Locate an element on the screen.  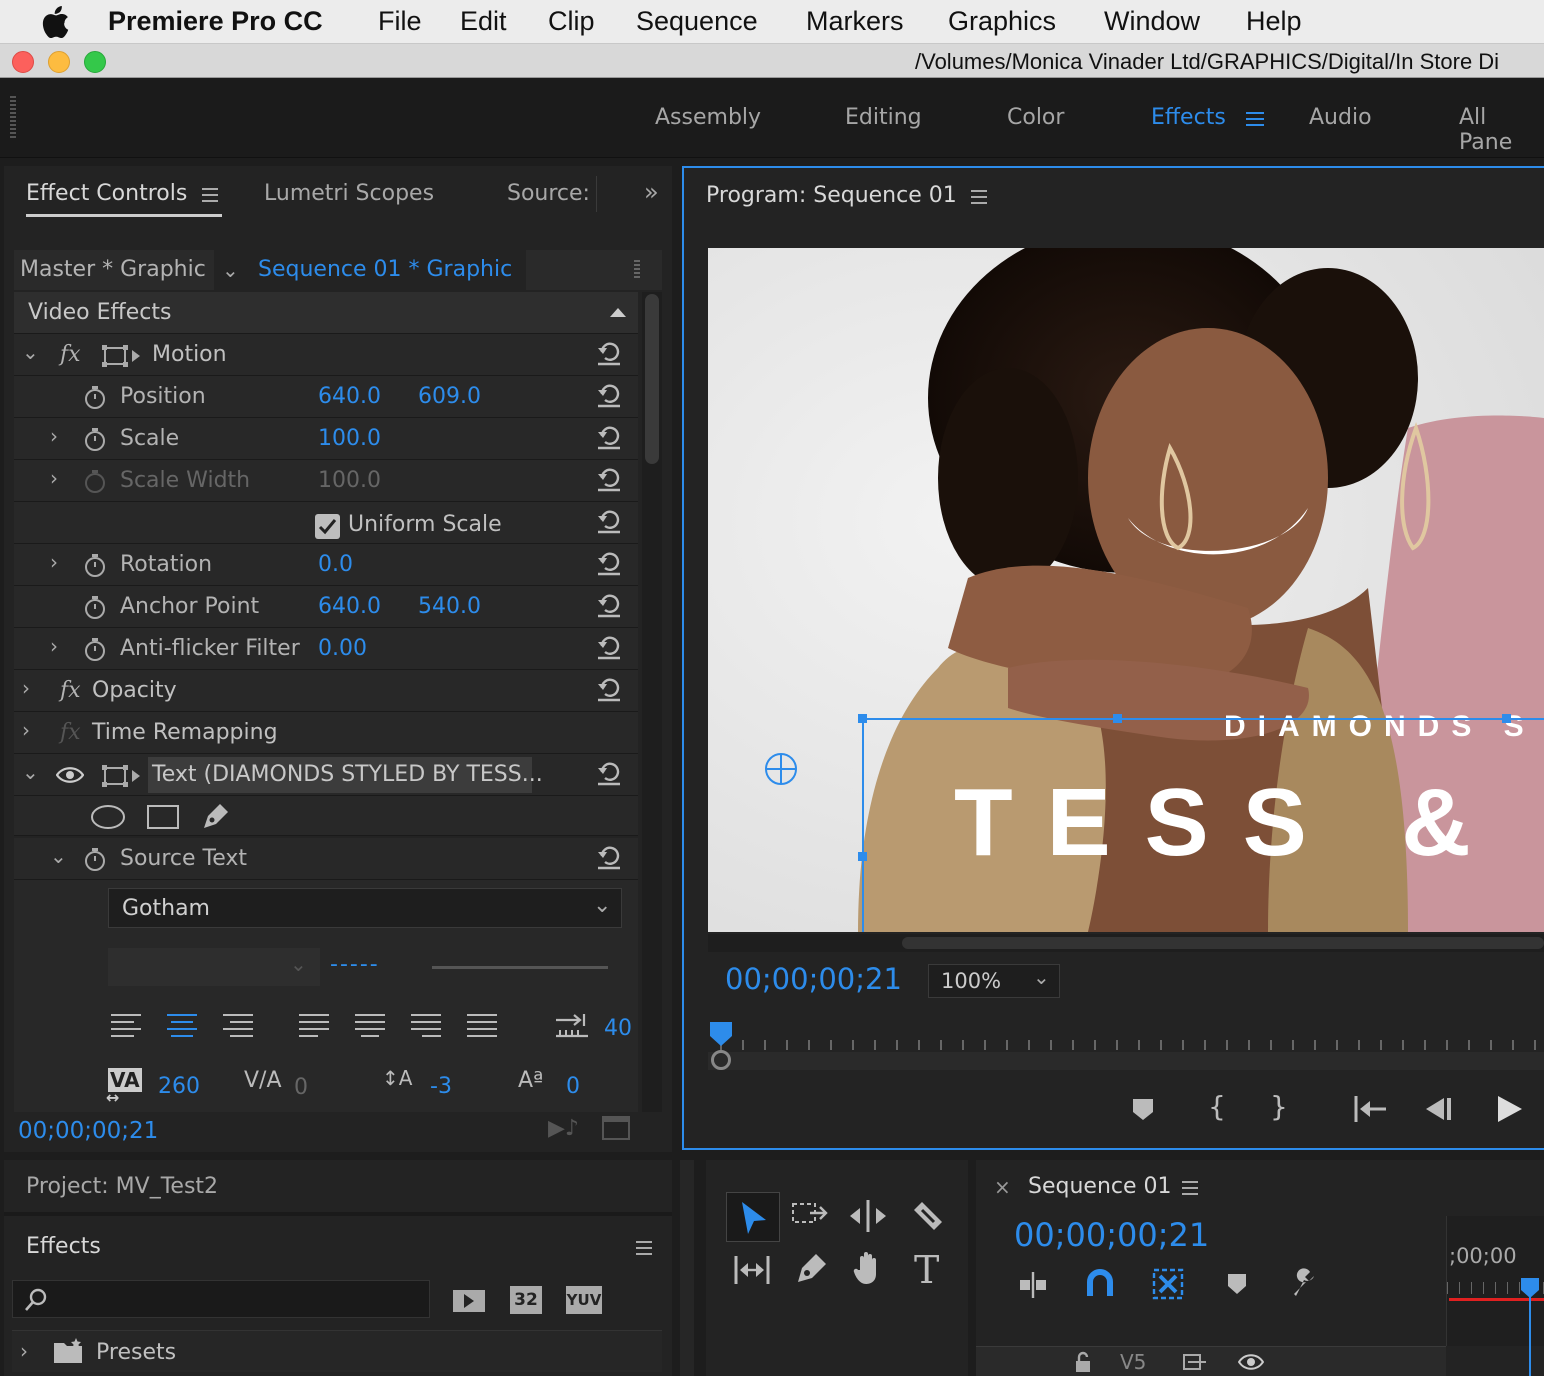
font-family-dropdown: Gotham ⌄ is located at coordinates (365, 908).